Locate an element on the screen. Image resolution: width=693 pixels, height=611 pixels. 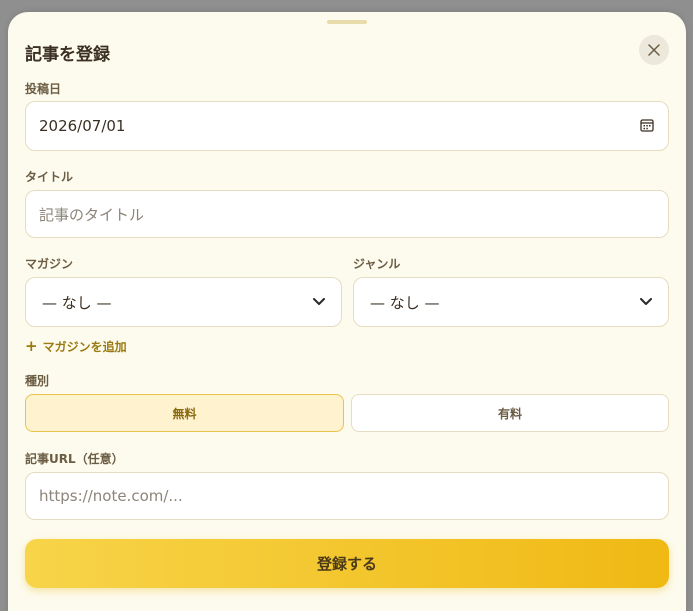
submit-button: 登録する is located at coordinates (347, 563).